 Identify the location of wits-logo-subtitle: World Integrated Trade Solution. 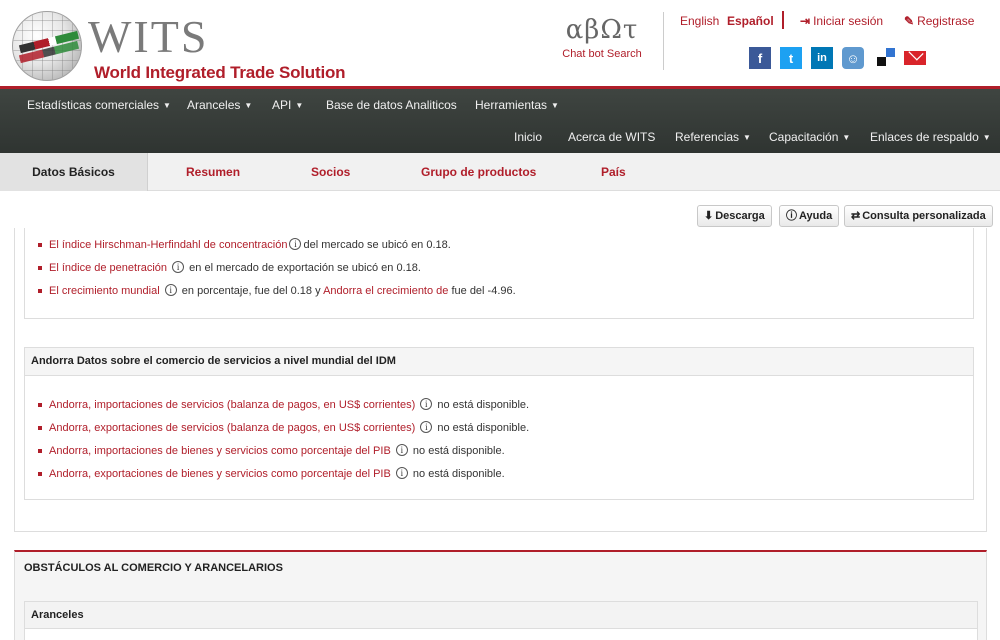
(220, 73).